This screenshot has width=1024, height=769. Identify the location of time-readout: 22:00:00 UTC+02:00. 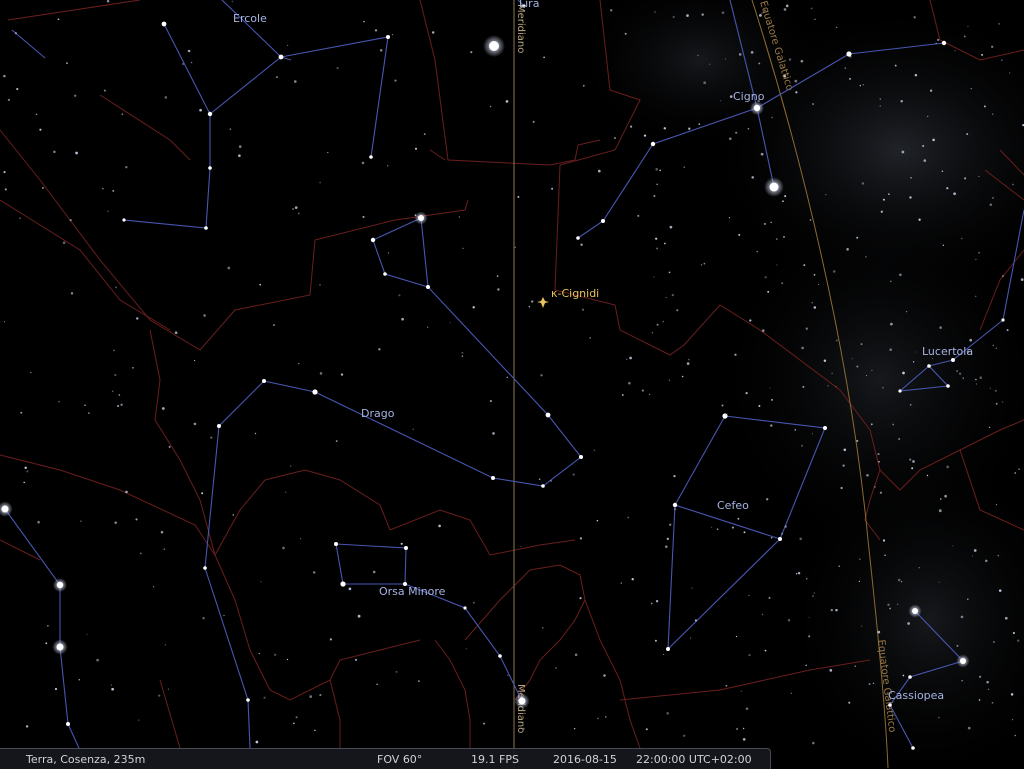
(694, 759).